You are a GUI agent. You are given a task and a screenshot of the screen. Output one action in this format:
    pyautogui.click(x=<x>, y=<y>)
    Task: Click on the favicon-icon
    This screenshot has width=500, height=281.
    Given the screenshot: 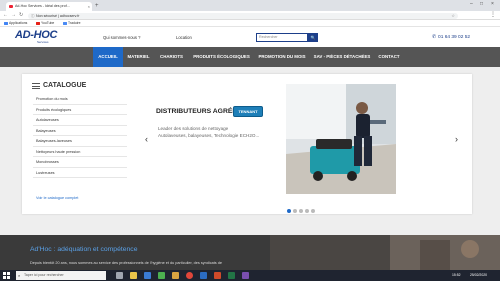 What is the action you would take?
    pyautogui.click(x=11, y=6)
    